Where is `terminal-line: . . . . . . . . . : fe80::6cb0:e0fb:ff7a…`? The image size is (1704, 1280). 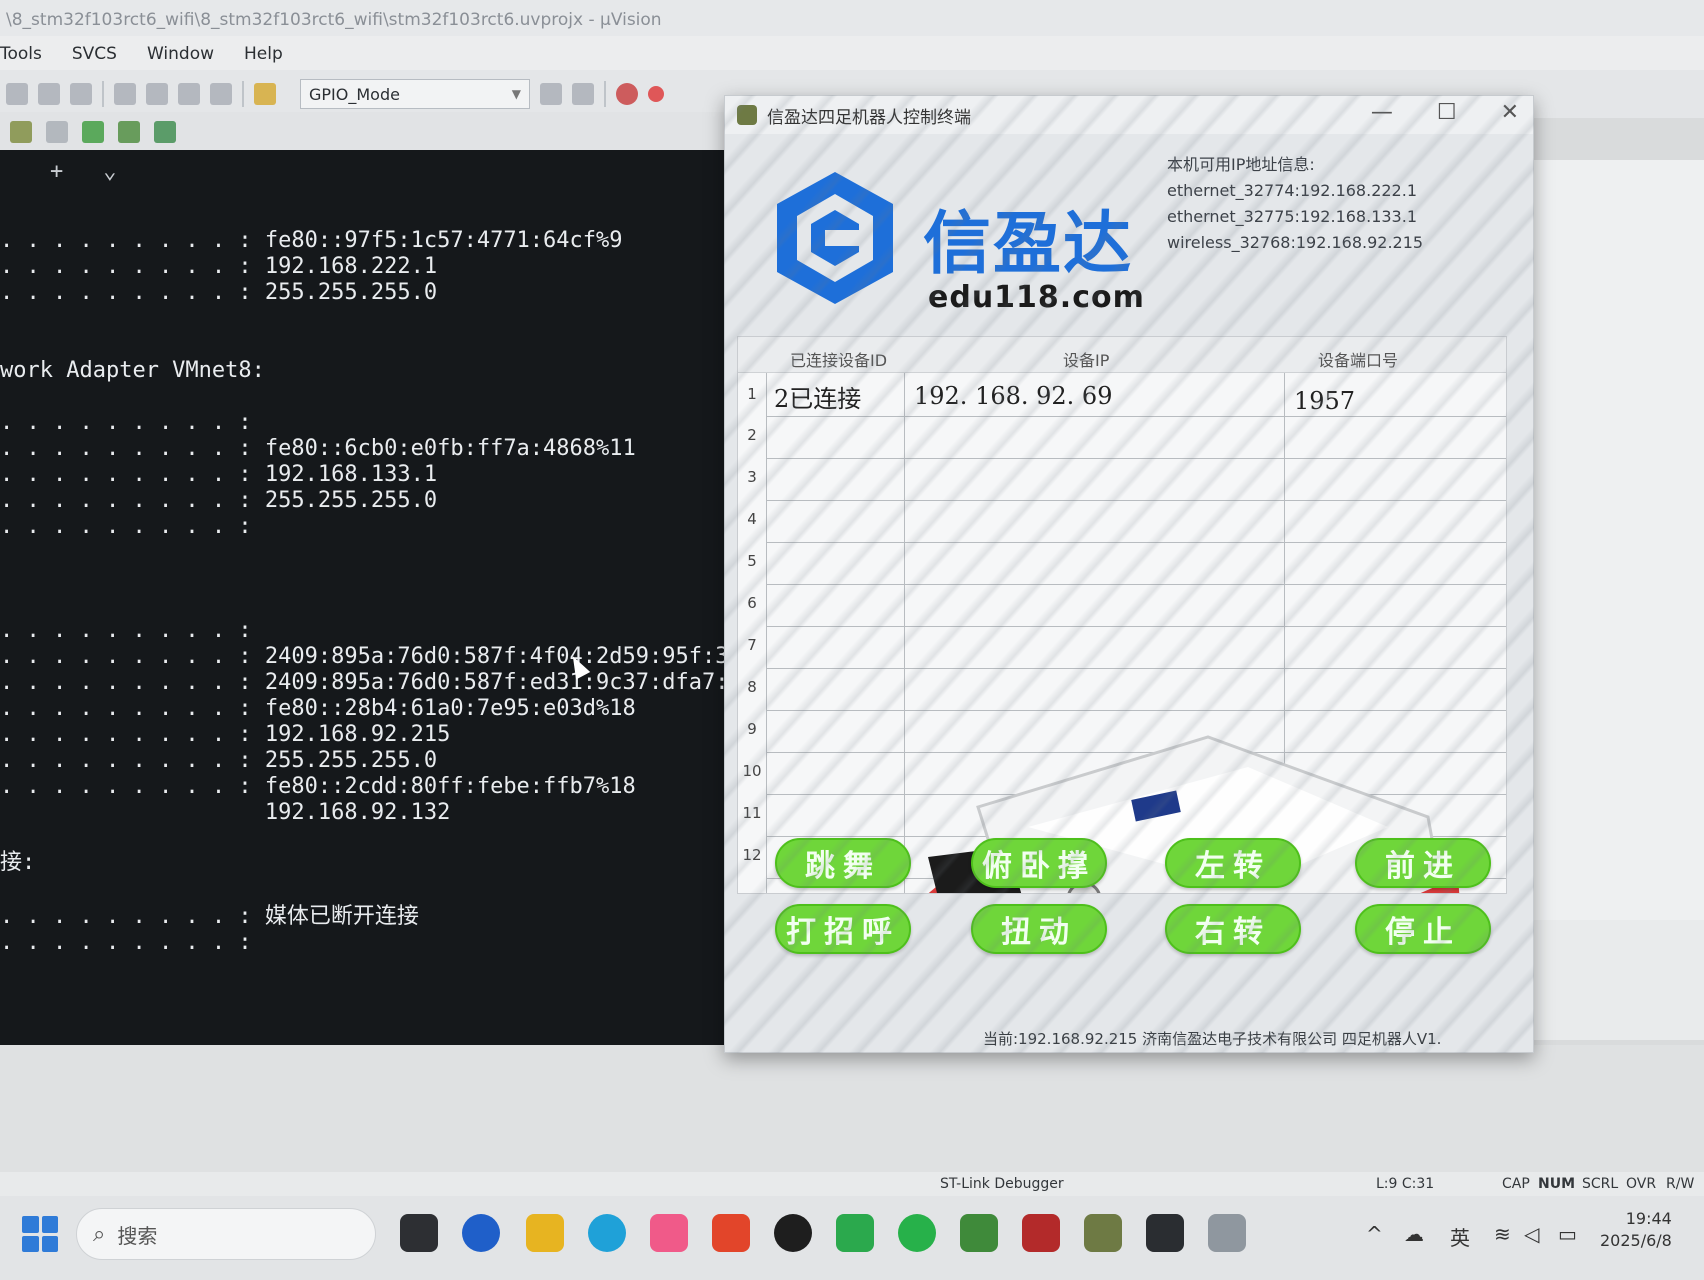 terminal-line: . . . . . . . . . : fe80::6cb0:e0fb:ff7a… is located at coordinates (318, 448).